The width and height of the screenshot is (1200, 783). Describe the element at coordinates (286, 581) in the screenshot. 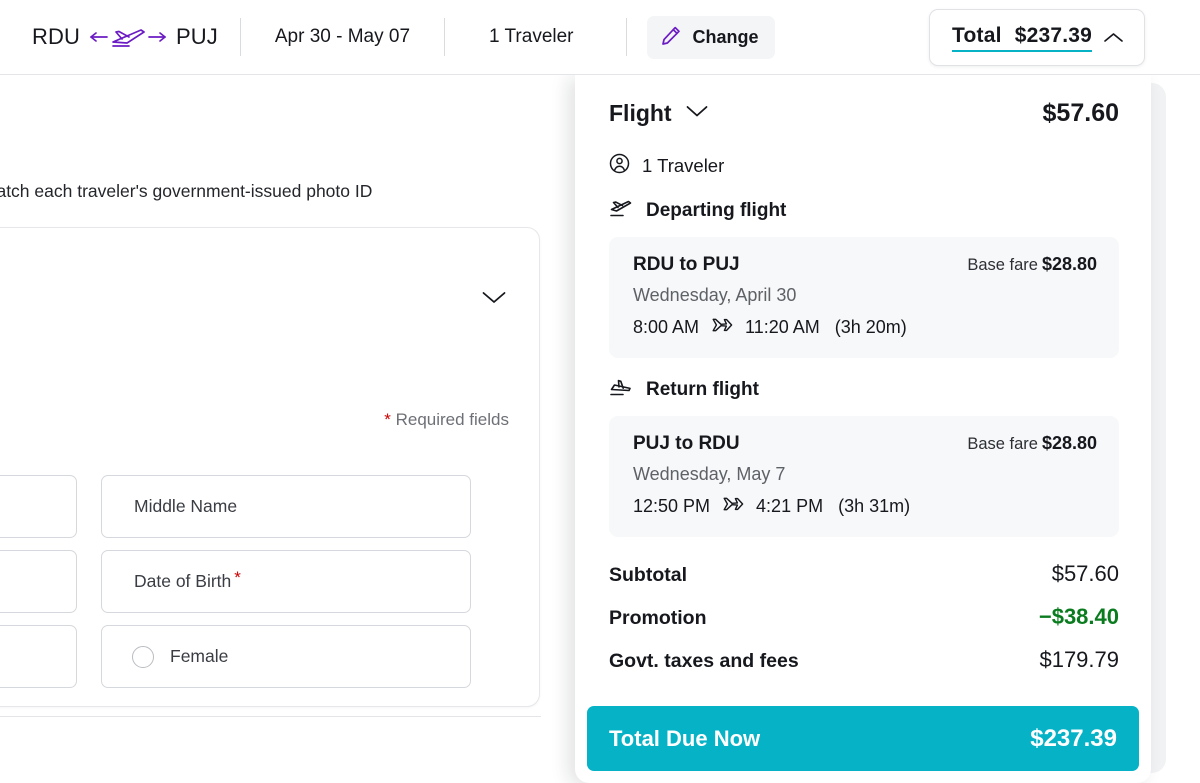

I see `date-of-birth-input: Date of Birth *` at that location.